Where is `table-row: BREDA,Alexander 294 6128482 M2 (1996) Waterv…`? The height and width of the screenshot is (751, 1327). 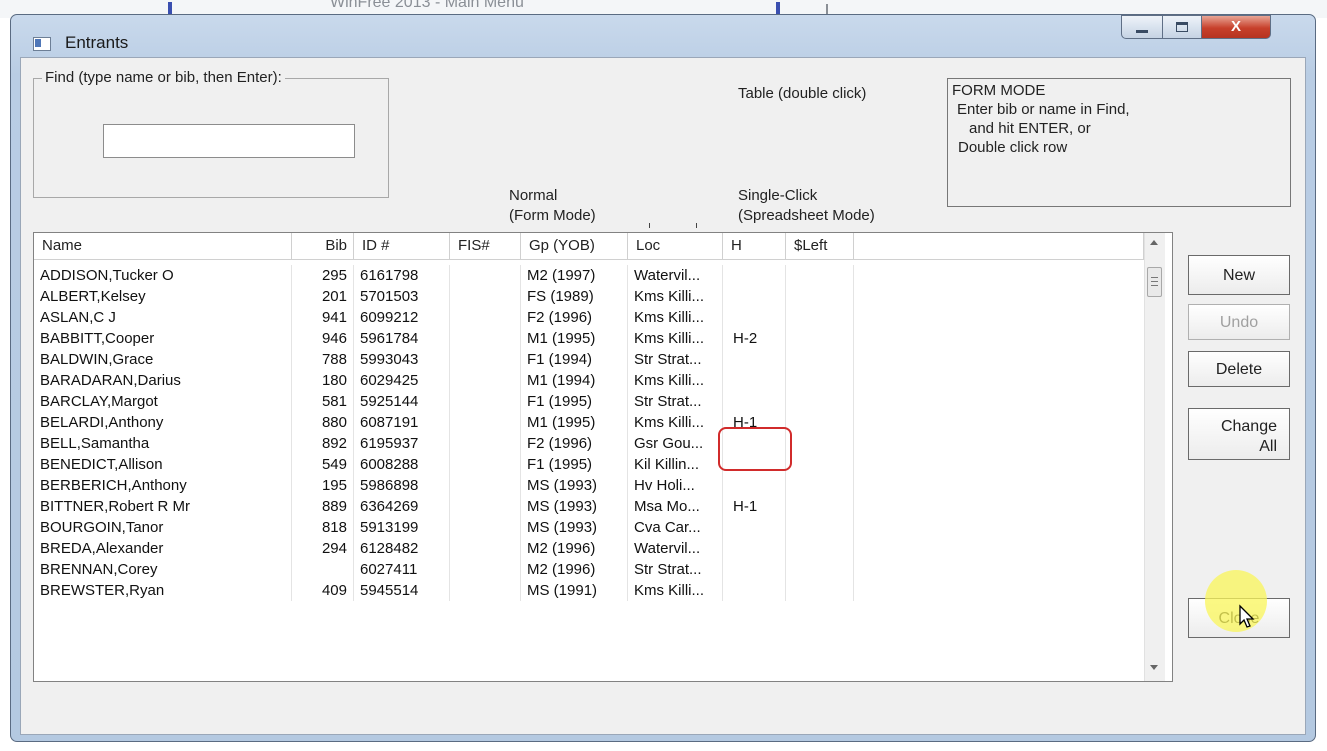
table-row: BREDA,Alexander 294 6128482 M2 (1996) Waterv… is located at coordinates (584, 548).